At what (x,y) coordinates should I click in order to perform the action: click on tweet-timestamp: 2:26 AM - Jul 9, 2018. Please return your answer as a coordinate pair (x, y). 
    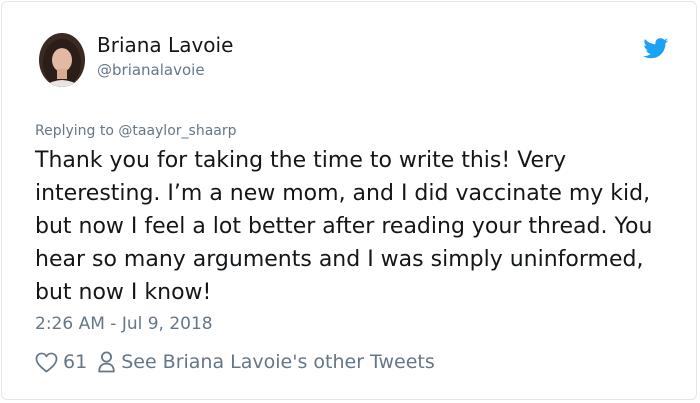
    Looking at the image, I should click on (124, 324).